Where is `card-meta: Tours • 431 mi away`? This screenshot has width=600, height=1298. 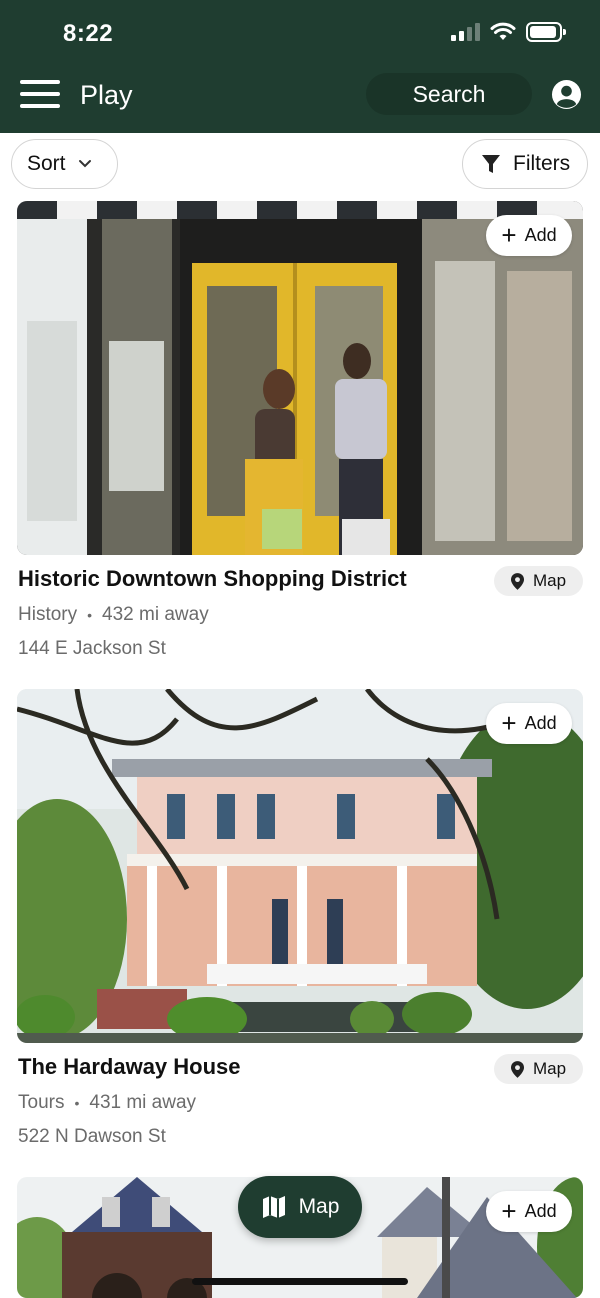 card-meta: Tours • 431 mi away is located at coordinates (107, 1103).